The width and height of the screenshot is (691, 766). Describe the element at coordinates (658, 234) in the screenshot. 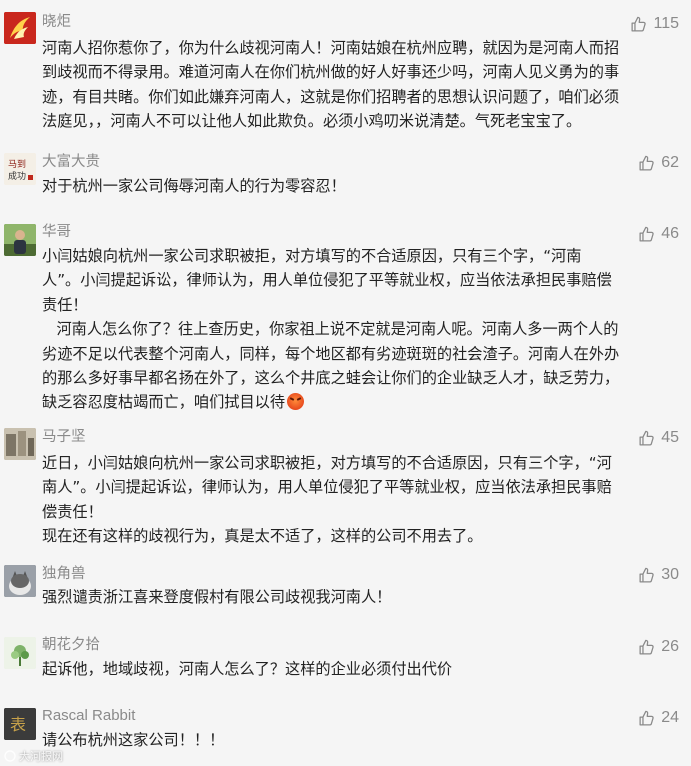

I see `like-button: 46` at that location.